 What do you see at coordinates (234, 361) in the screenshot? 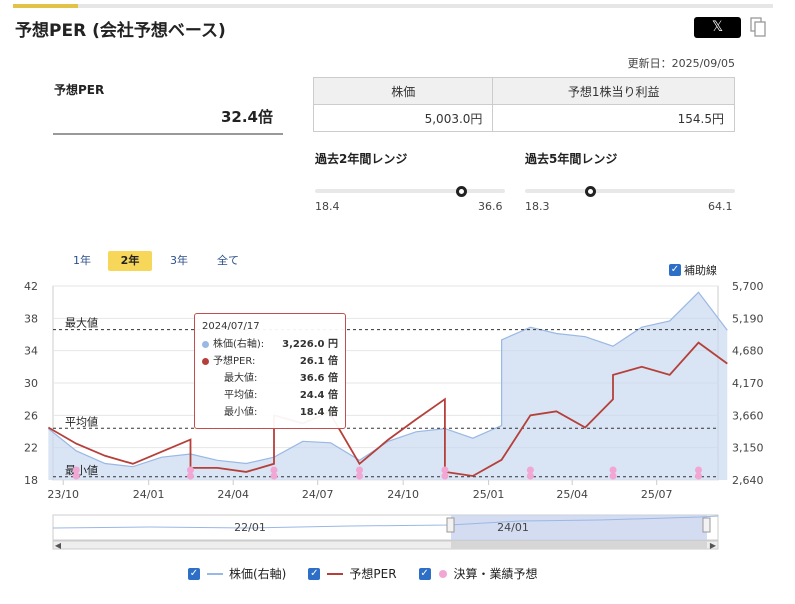
I see `tooltip-per-label: 予想PER:` at bounding box center [234, 361].